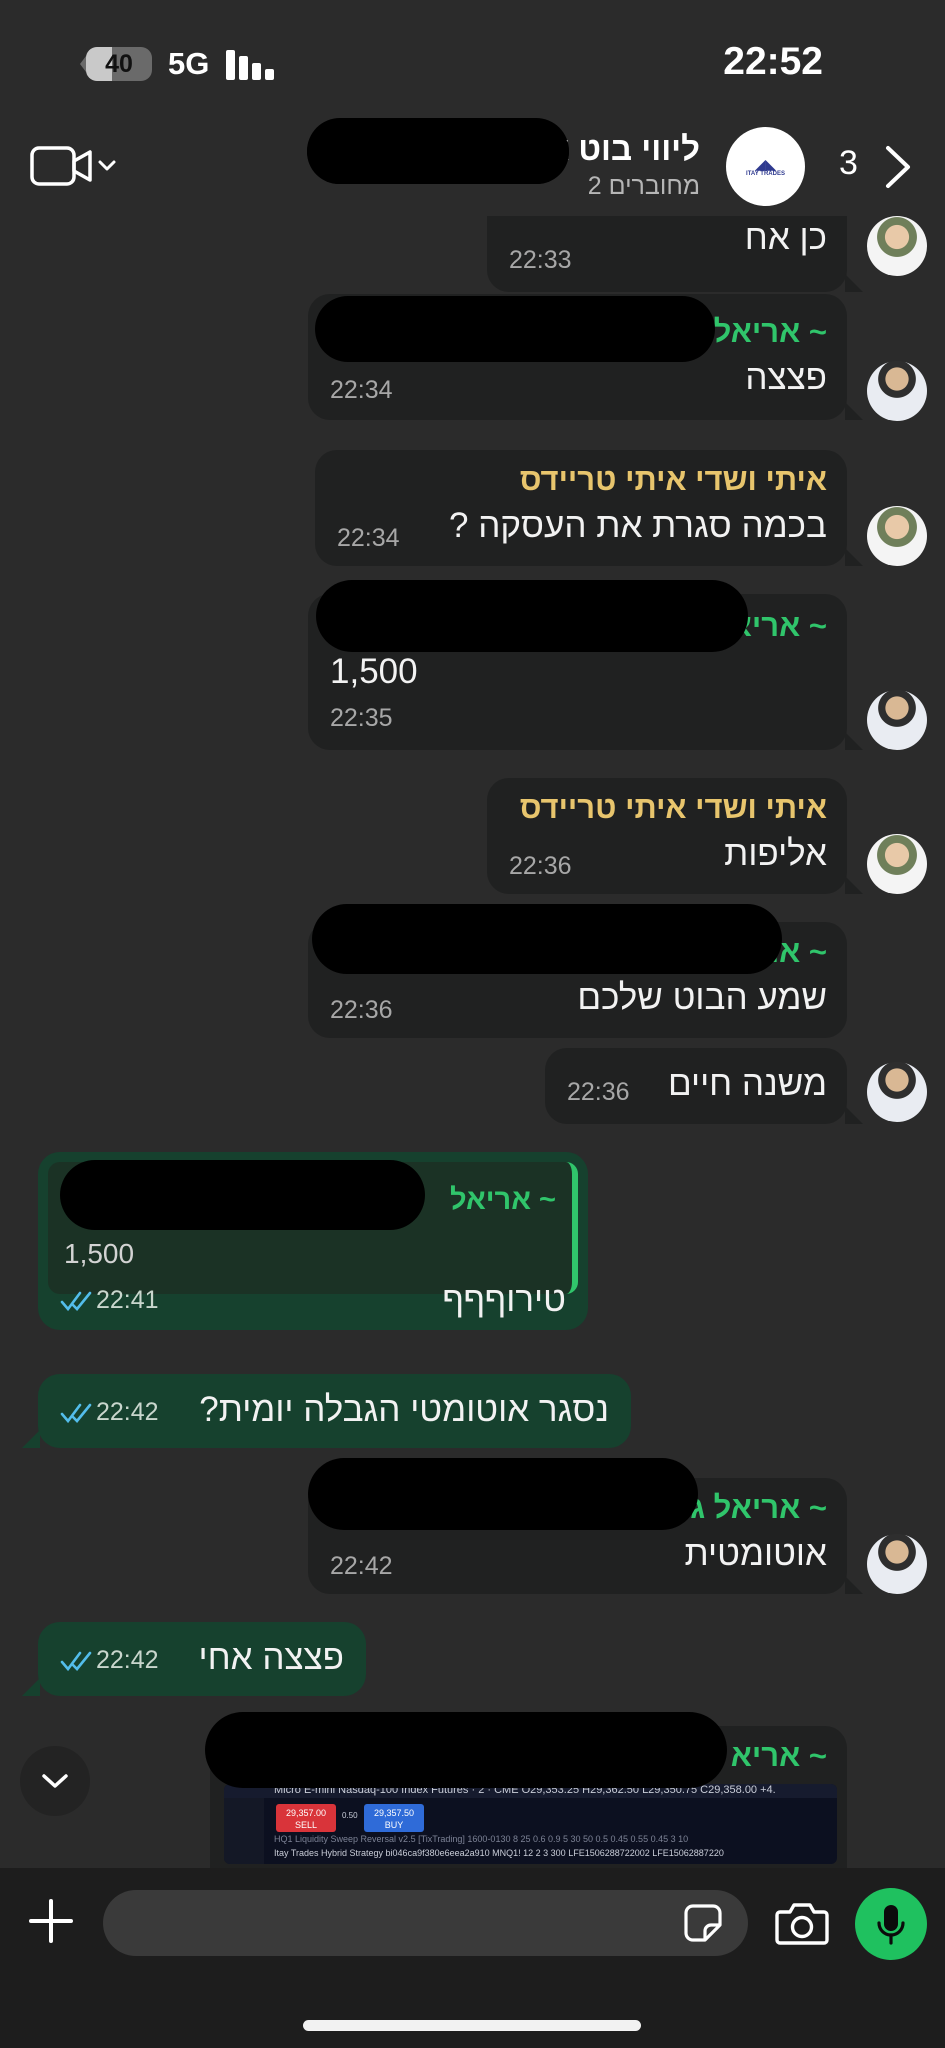 The image size is (945, 2048). Describe the element at coordinates (758, 1507) in the screenshot. I see `sender-name: ~ אריאל ג` at that location.